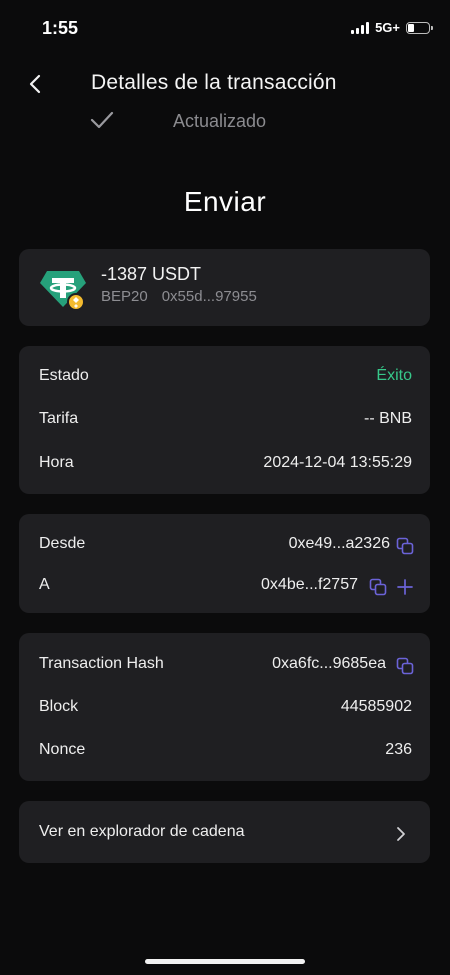  Describe the element at coordinates (62, 749) in the screenshot. I see `nonce-label: Nonce` at that location.